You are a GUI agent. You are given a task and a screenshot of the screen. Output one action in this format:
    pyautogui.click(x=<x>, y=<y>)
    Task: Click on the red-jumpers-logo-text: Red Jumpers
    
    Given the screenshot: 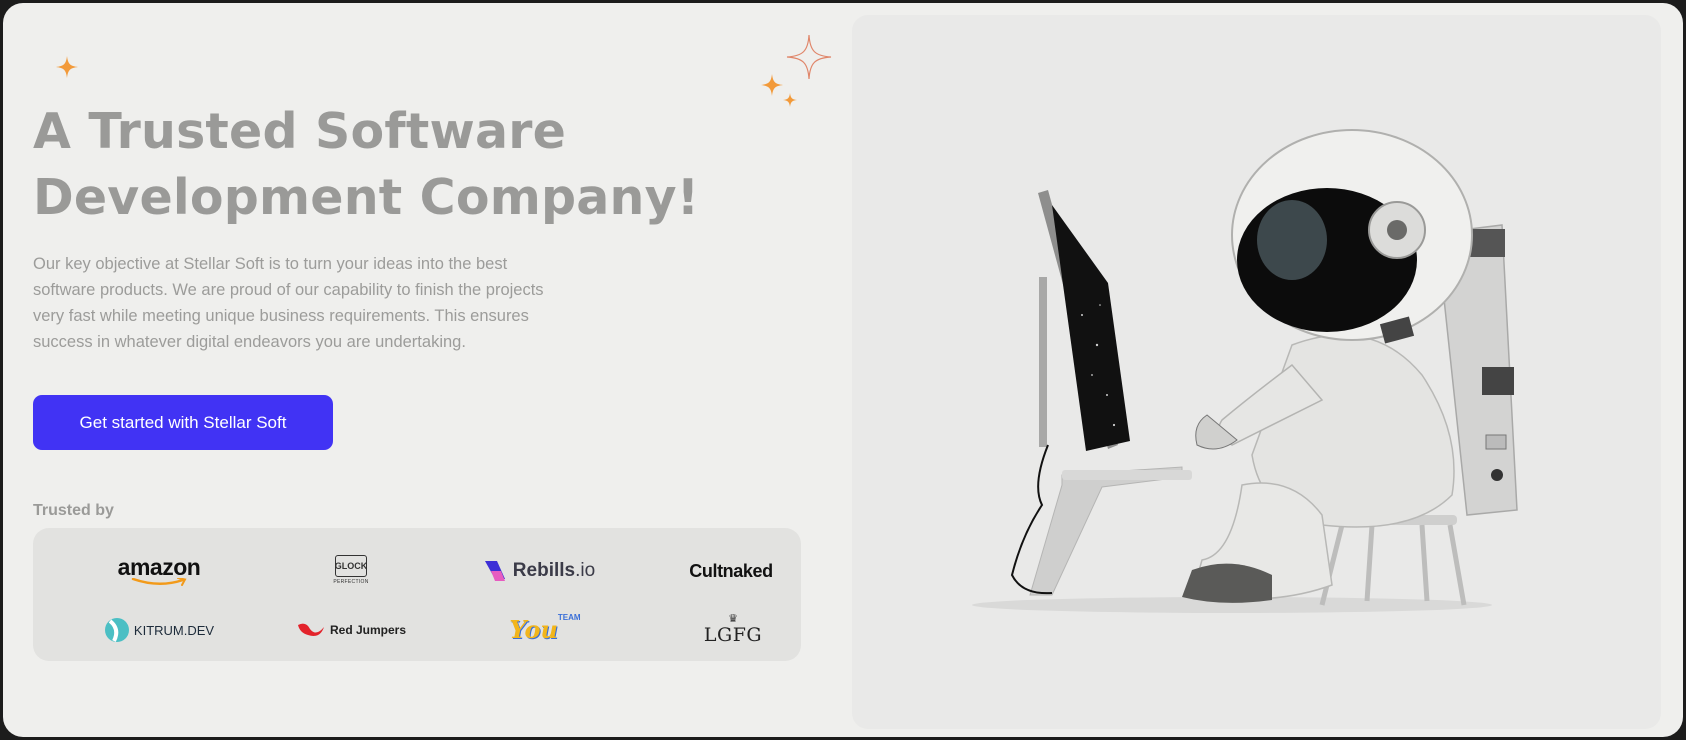 What is the action you would take?
    pyautogui.click(x=368, y=630)
    